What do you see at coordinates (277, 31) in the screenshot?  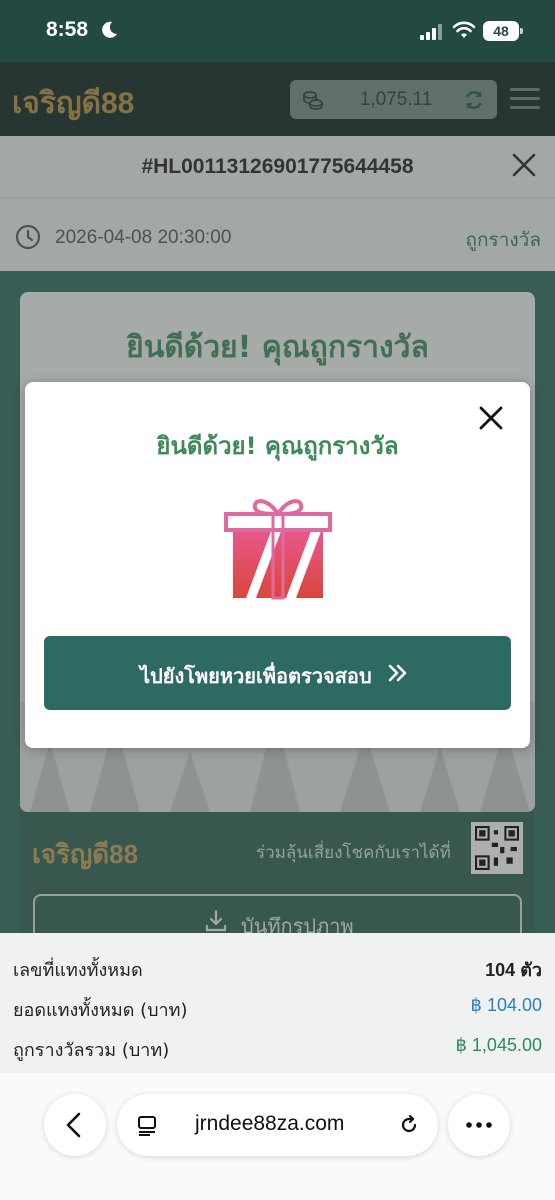 I see `status-bar: 8:58 48` at bounding box center [277, 31].